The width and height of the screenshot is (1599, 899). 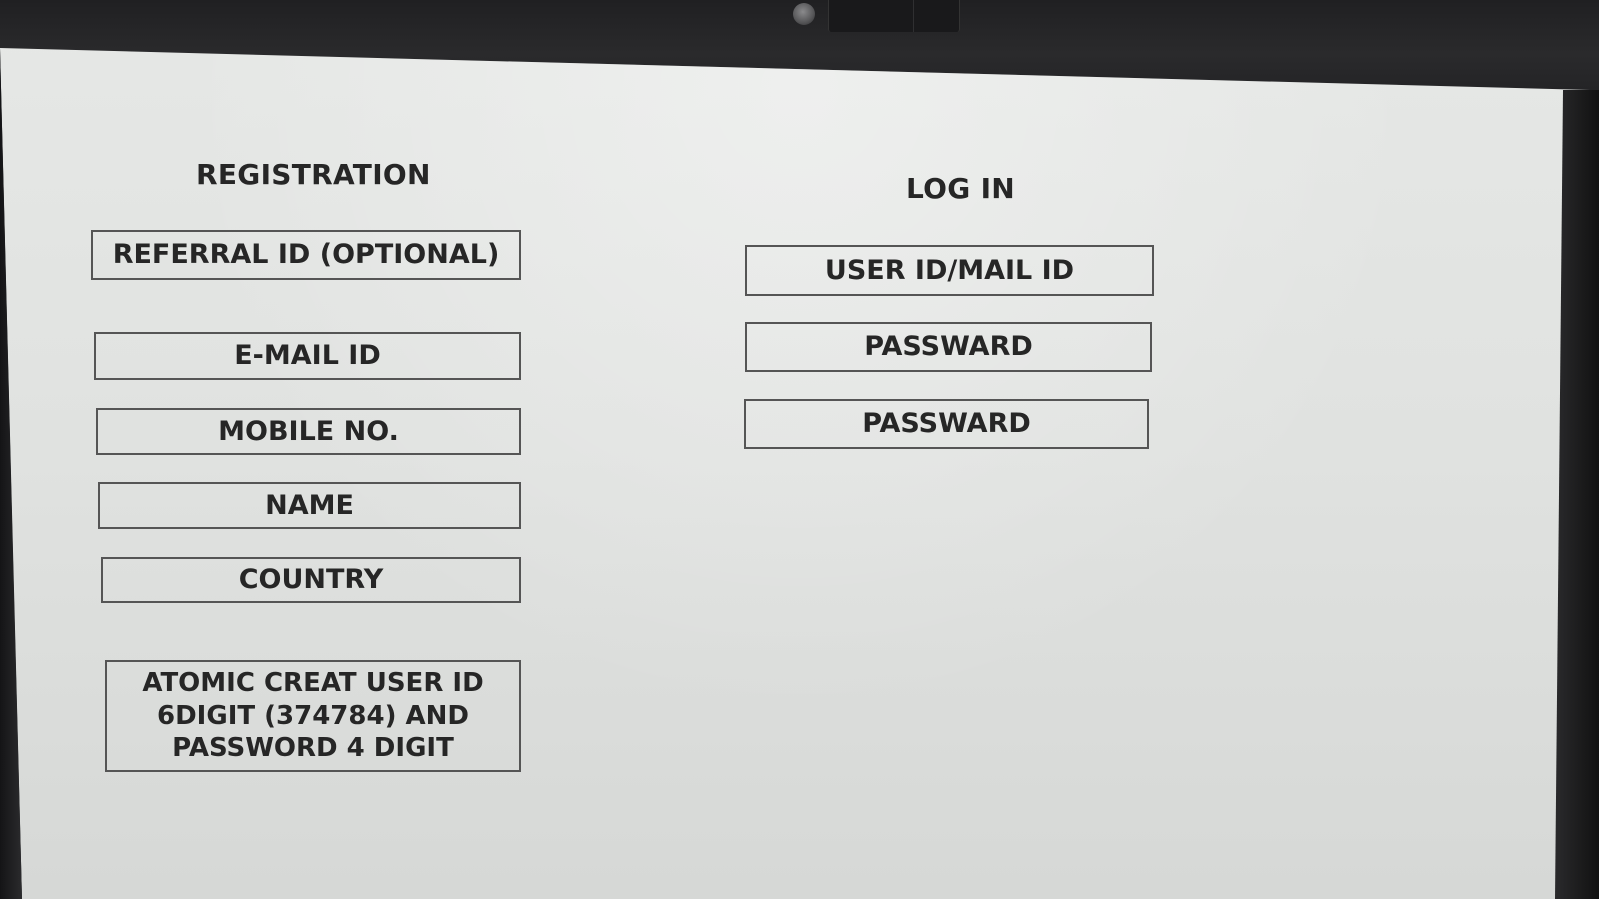 I want to click on email-label: E-MAIL ID, so click(x=307, y=356).